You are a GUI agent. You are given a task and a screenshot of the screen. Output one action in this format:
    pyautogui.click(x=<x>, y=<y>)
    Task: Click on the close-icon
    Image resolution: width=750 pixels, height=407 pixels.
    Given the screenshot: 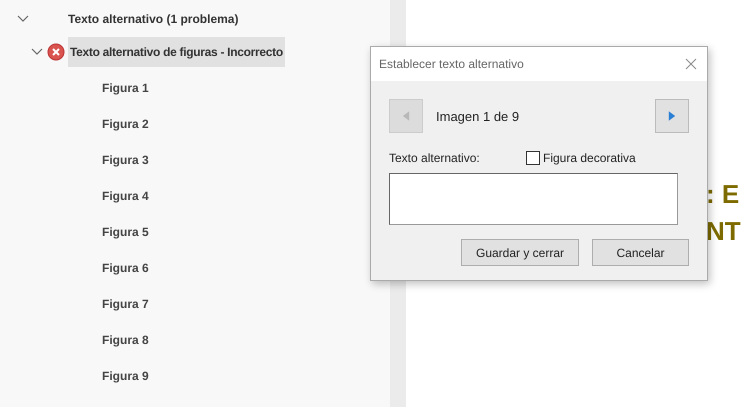 What is the action you would take?
    pyautogui.click(x=691, y=64)
    